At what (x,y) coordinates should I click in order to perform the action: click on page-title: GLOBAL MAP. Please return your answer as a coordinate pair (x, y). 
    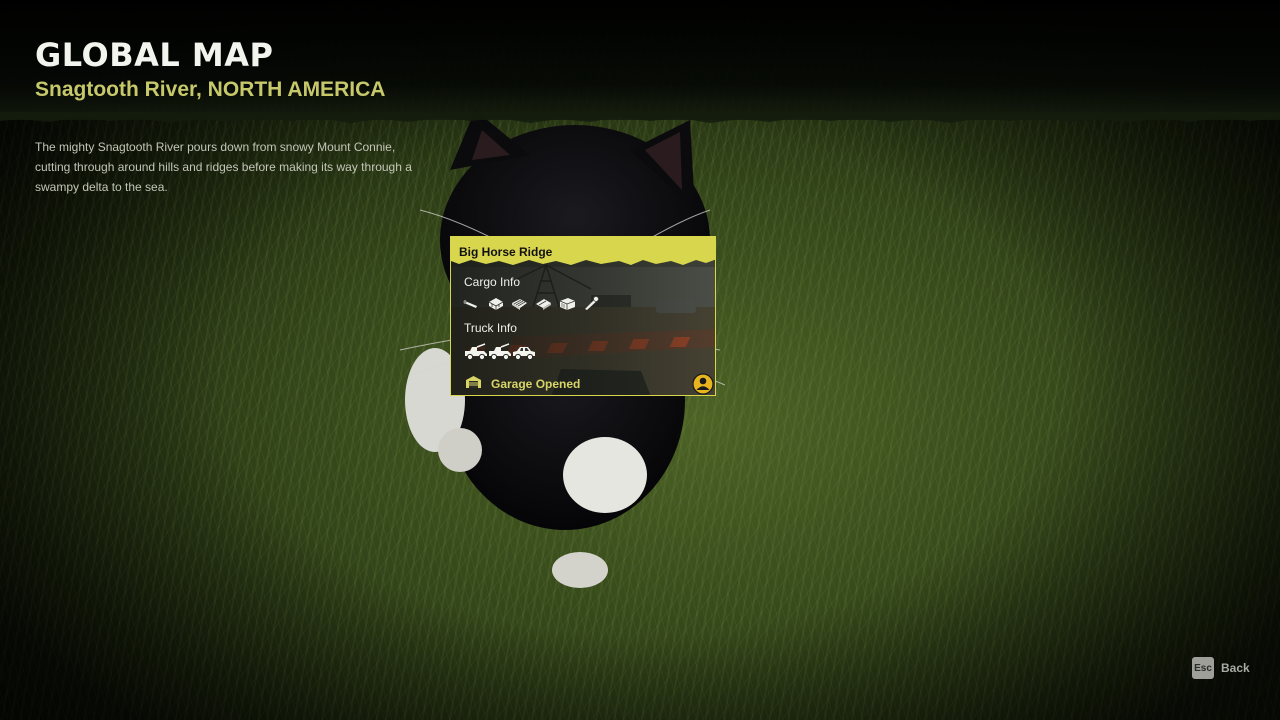
    Looking at the image, I should click on (154, 55).